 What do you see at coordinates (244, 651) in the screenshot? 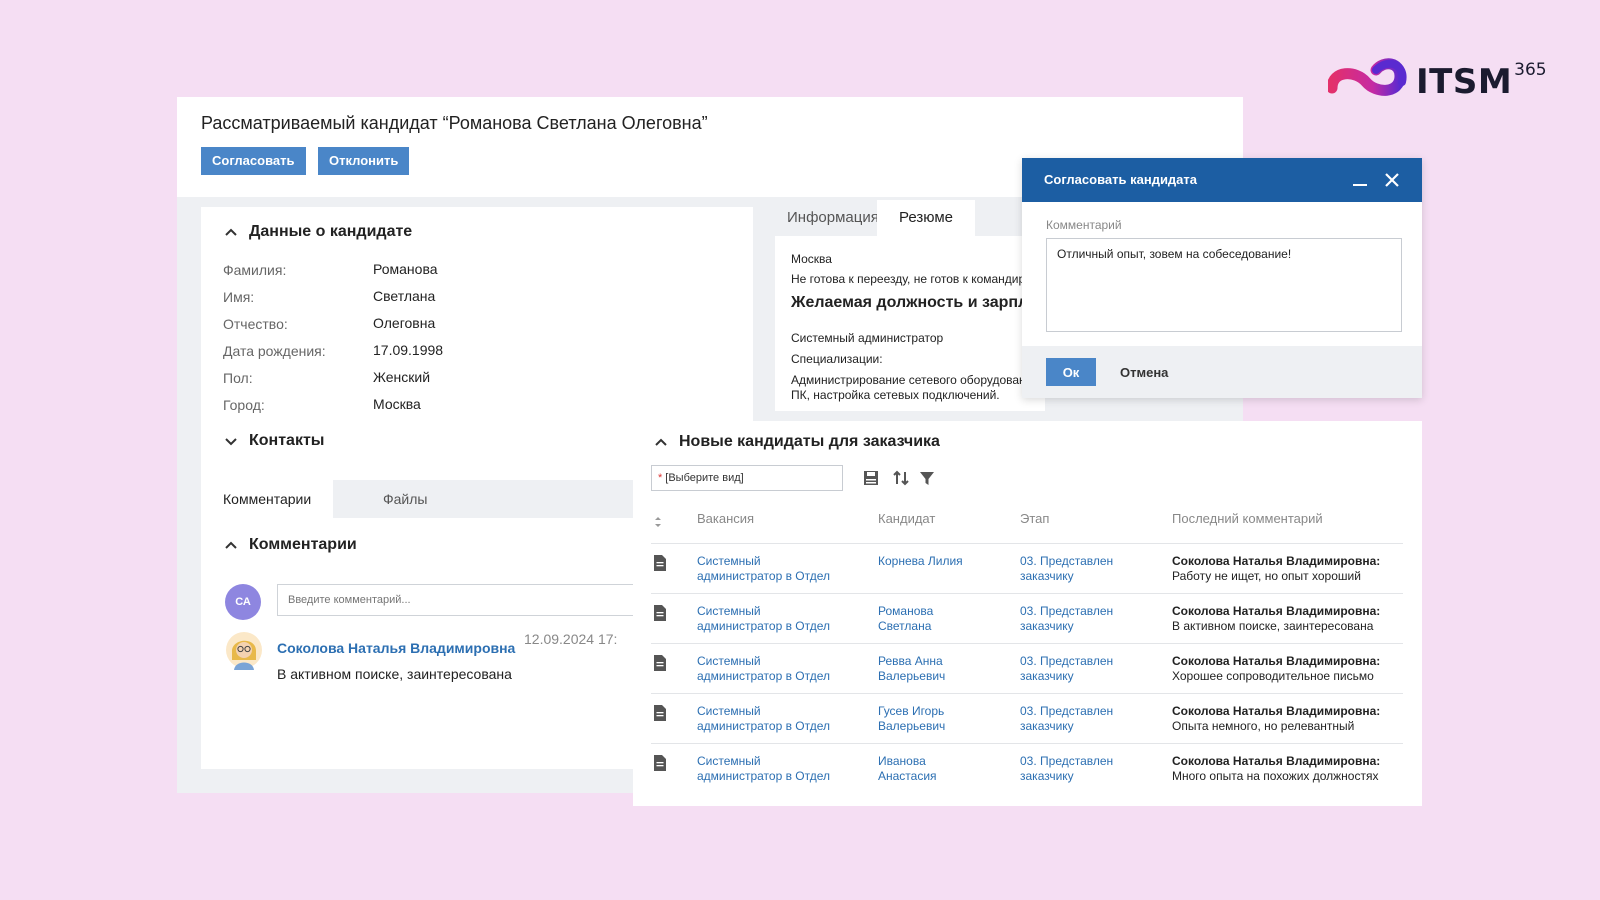
I see `author-avatar-icon` at bounding box center [244, 651].